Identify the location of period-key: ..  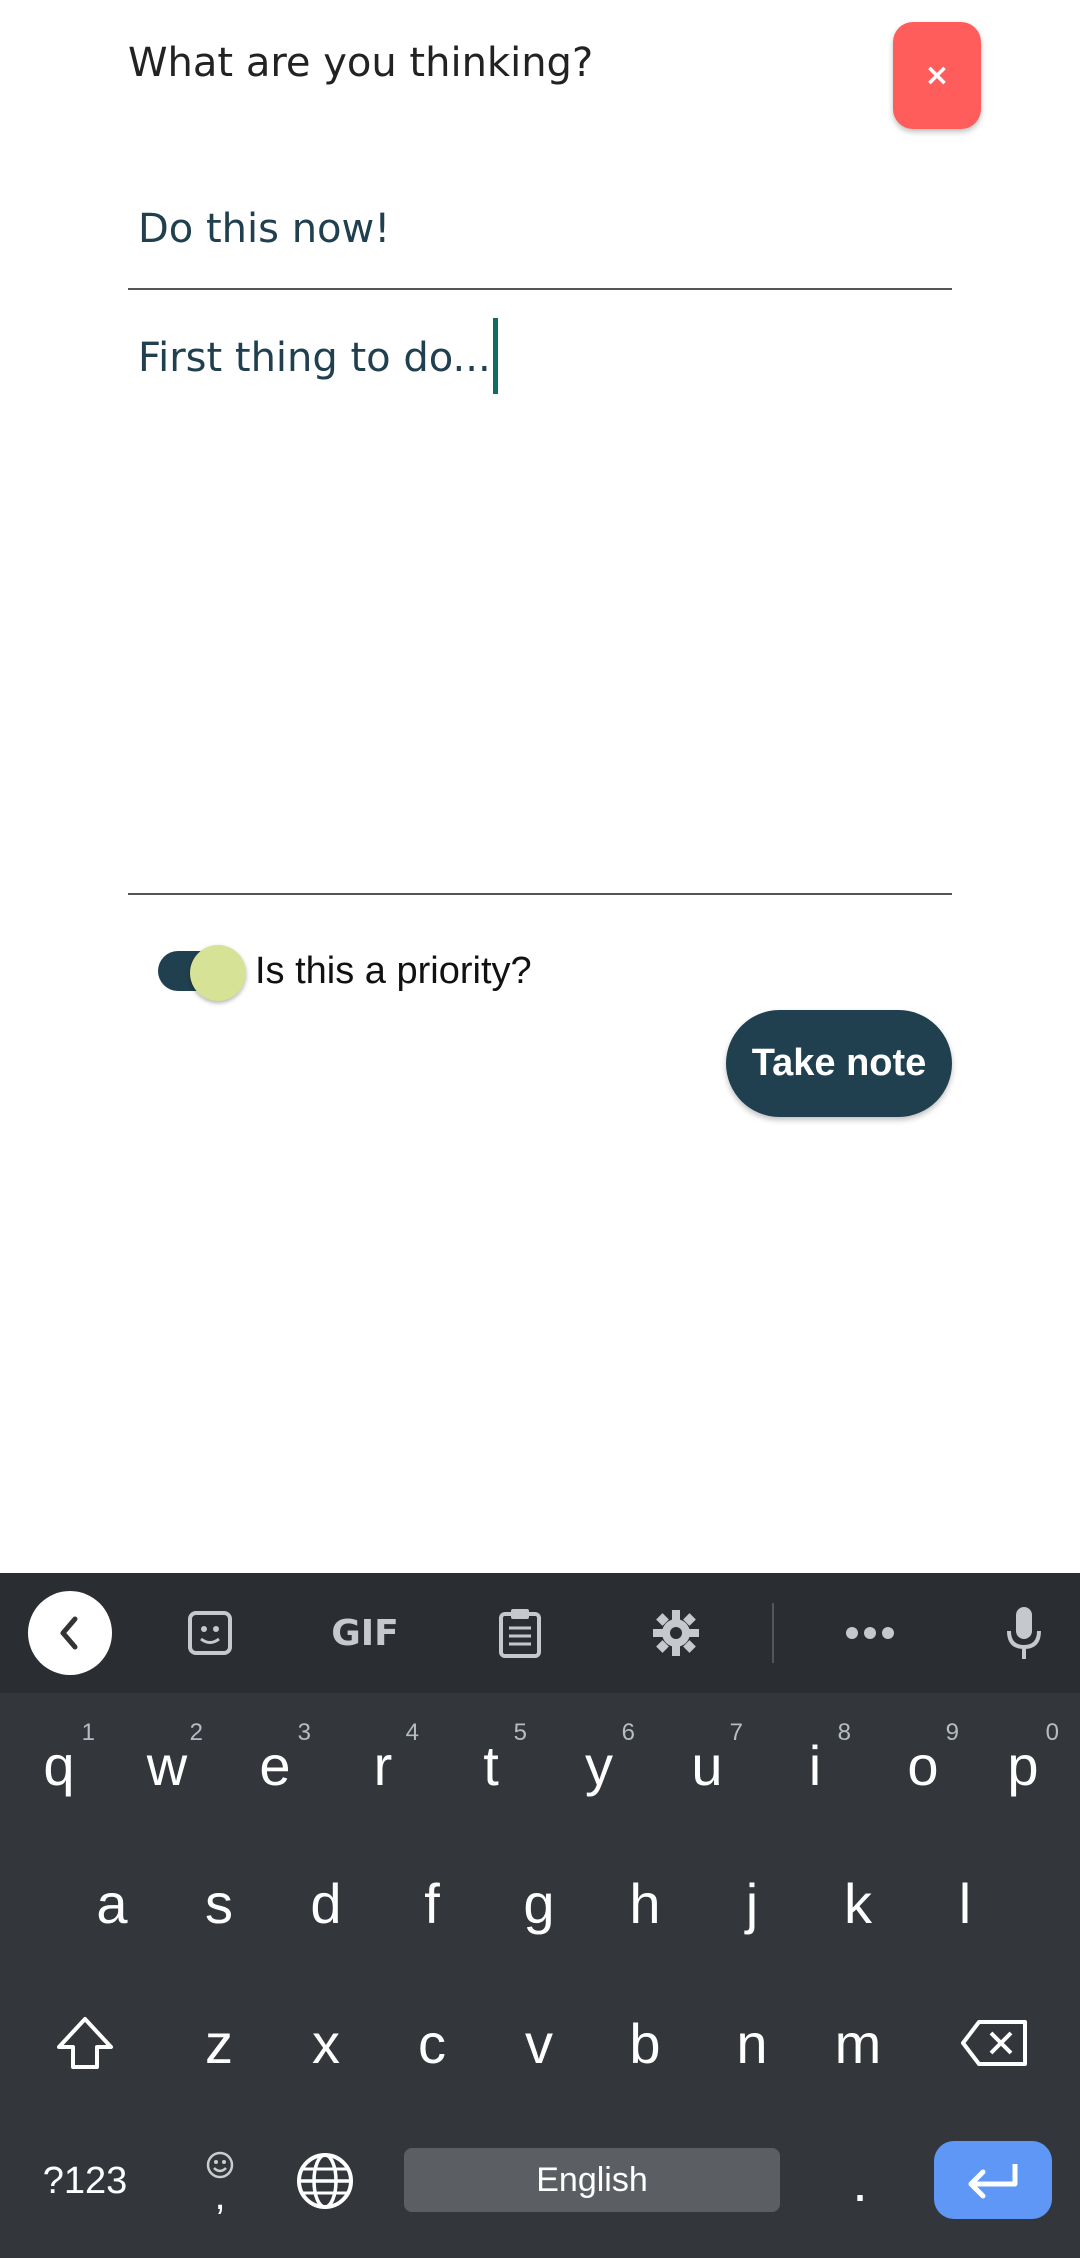
(860, 2181).